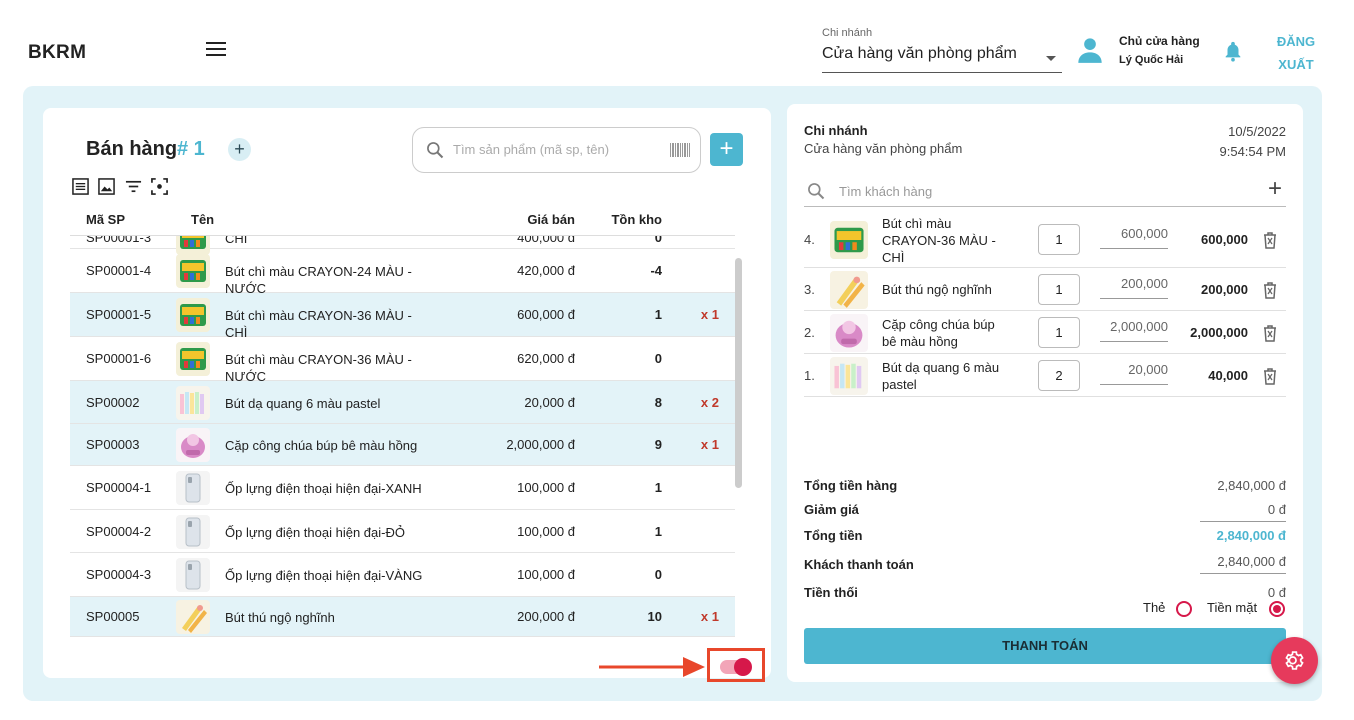 This screenshot has height=720, width=1354. What do you see at coordinates (1253, 151) in the screenshot?
I see `invoice-time: 9:54:54 PM` at bounding box center [1253, 151].